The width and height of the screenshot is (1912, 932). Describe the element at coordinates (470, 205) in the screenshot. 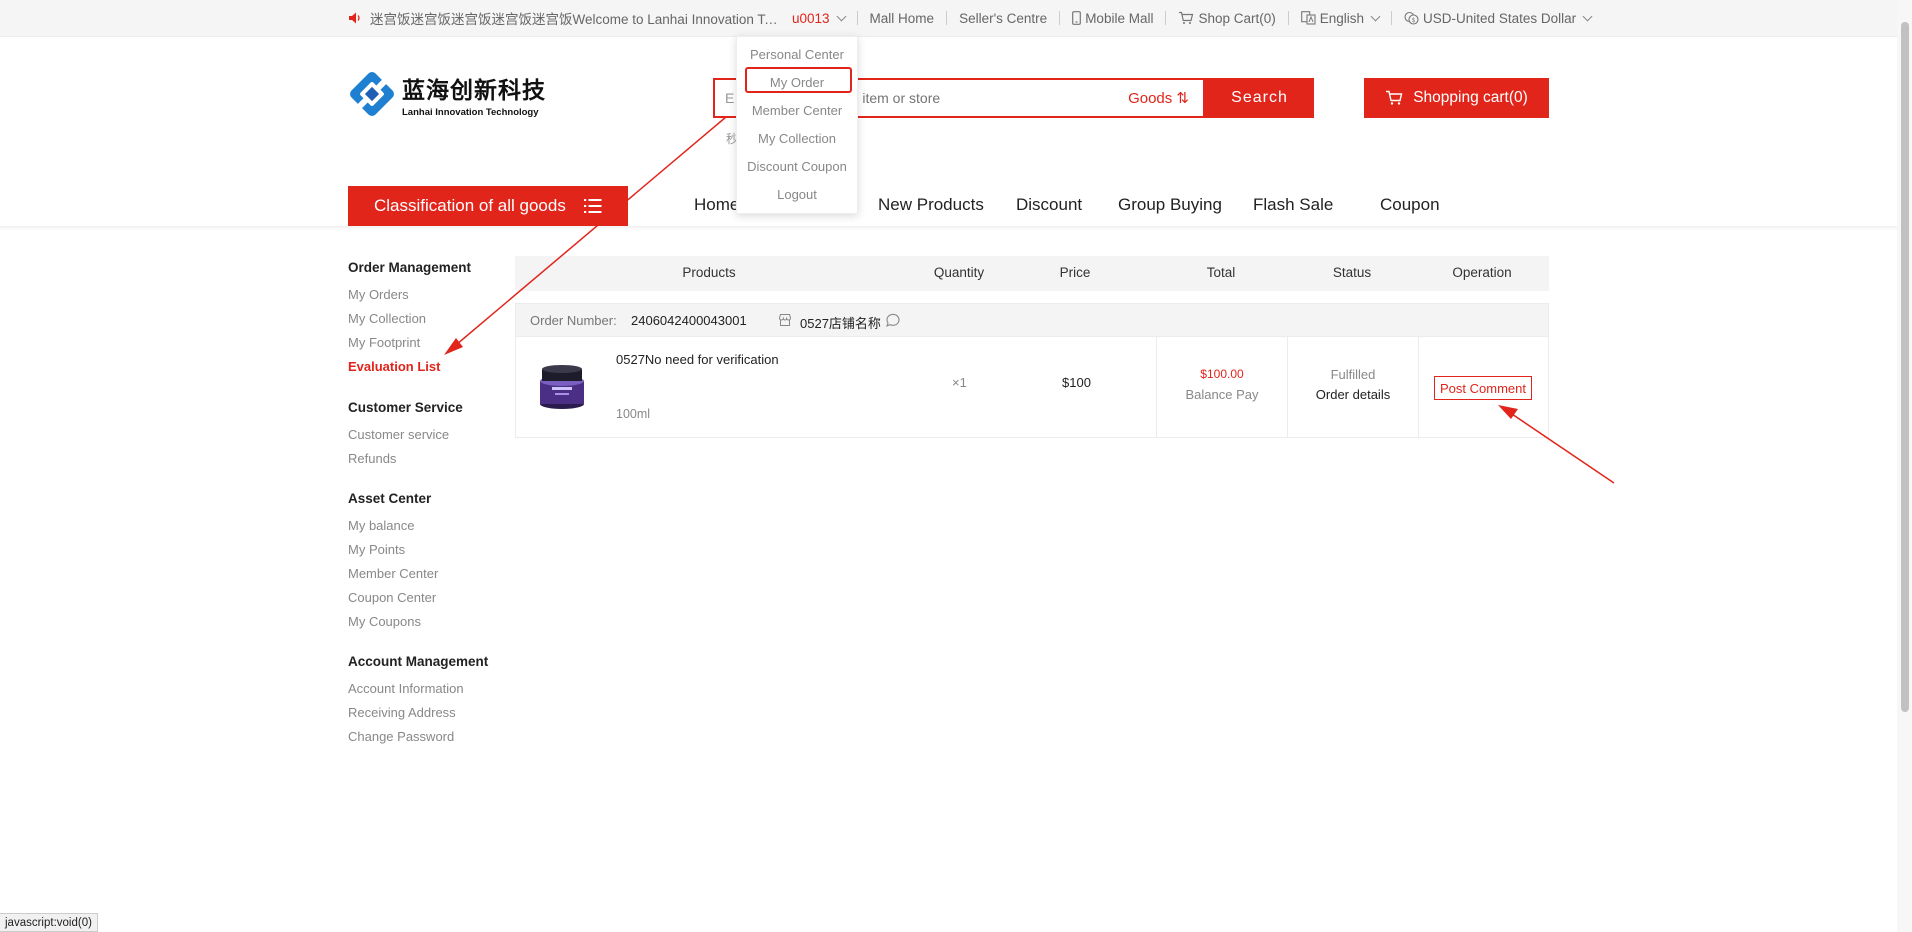

I see `all-categories-label: Classification of all goods` at that location.